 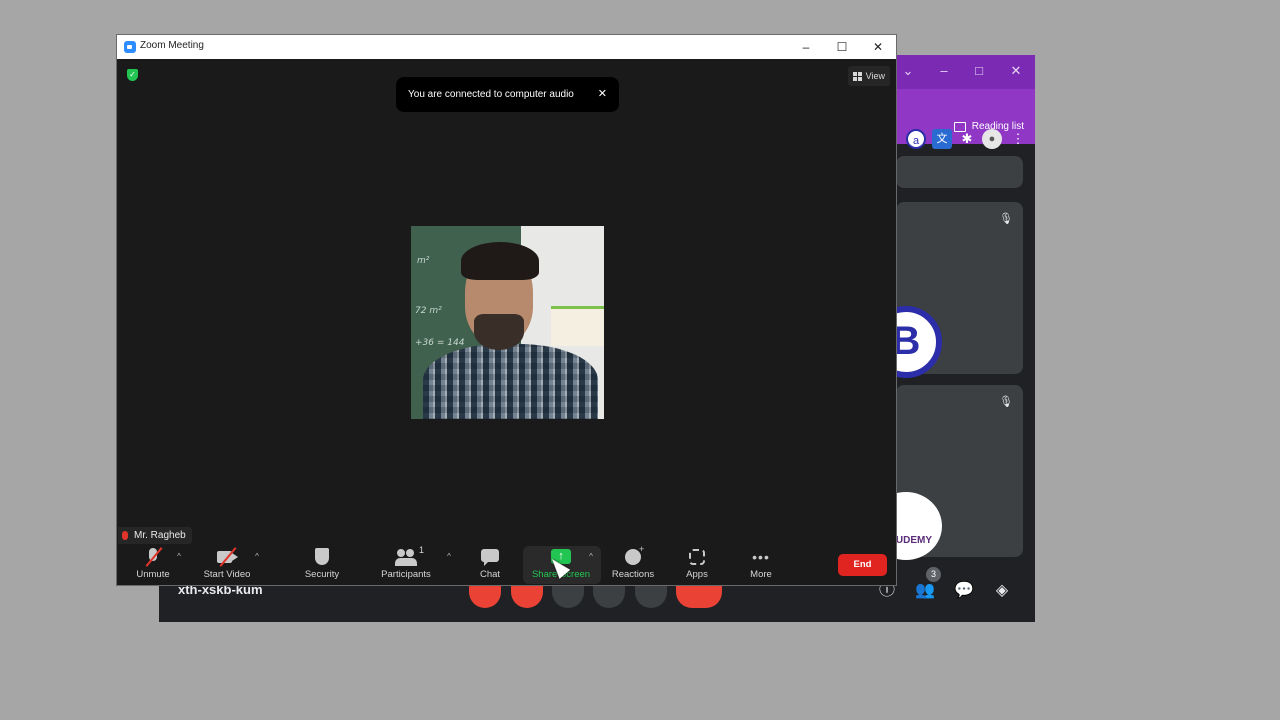 What do you see at coordinates (423, 261) in the screenshot?
I see `board-text: m²` at bounding box center [423, 261].